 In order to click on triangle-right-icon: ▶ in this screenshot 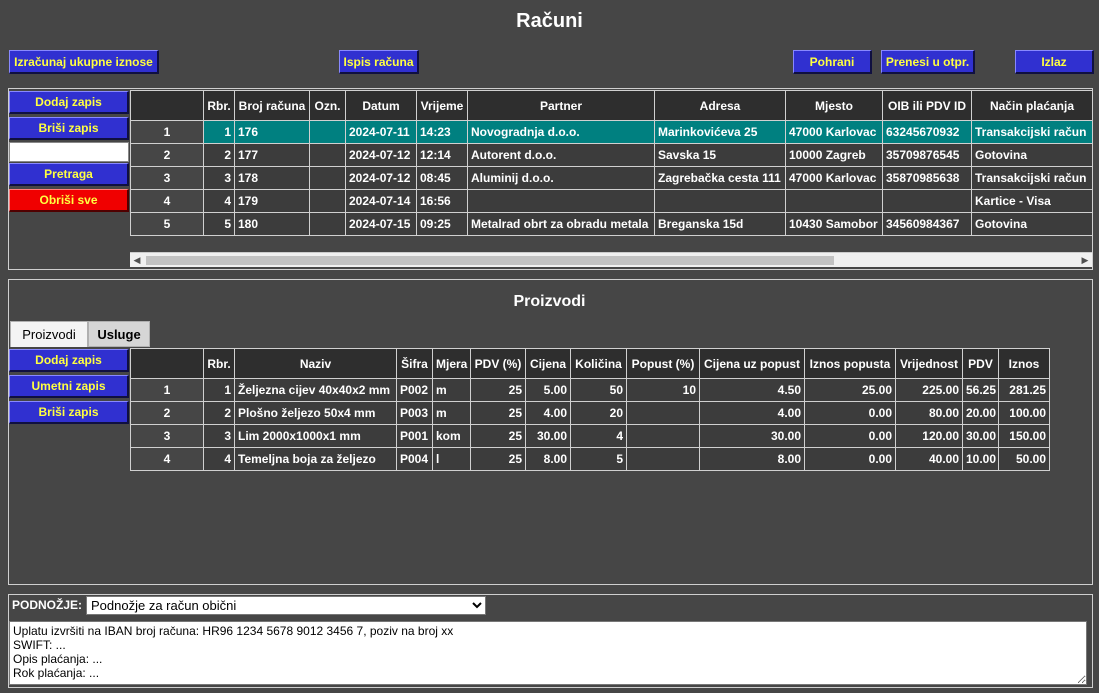, I will do `click(1085, 260)`.